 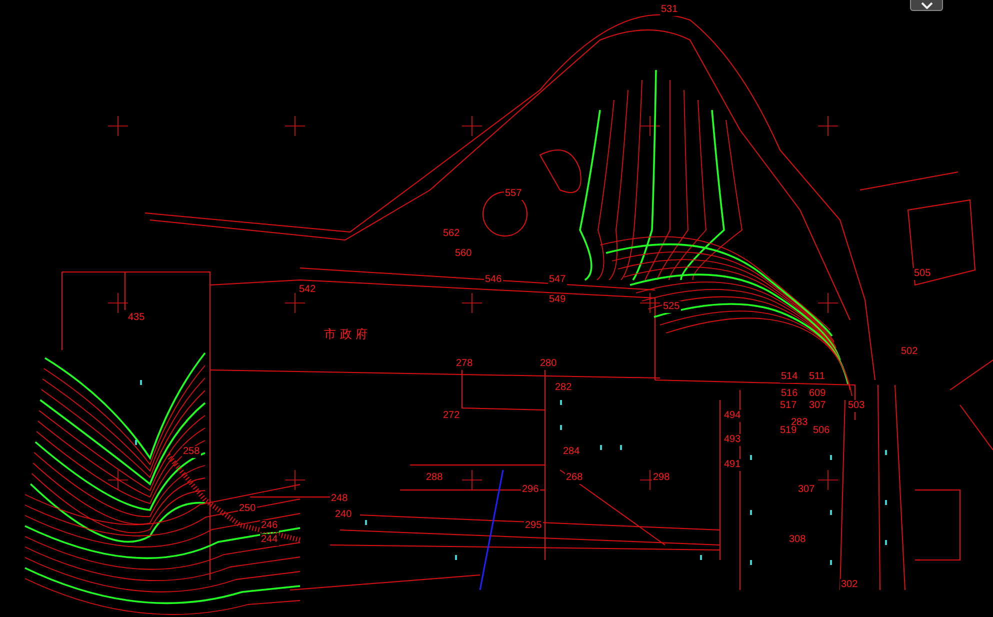 What do you see at coordinates (732, 465) in the screenshot?
I see `elevation-label: 491` at bounding box center [732, 465].